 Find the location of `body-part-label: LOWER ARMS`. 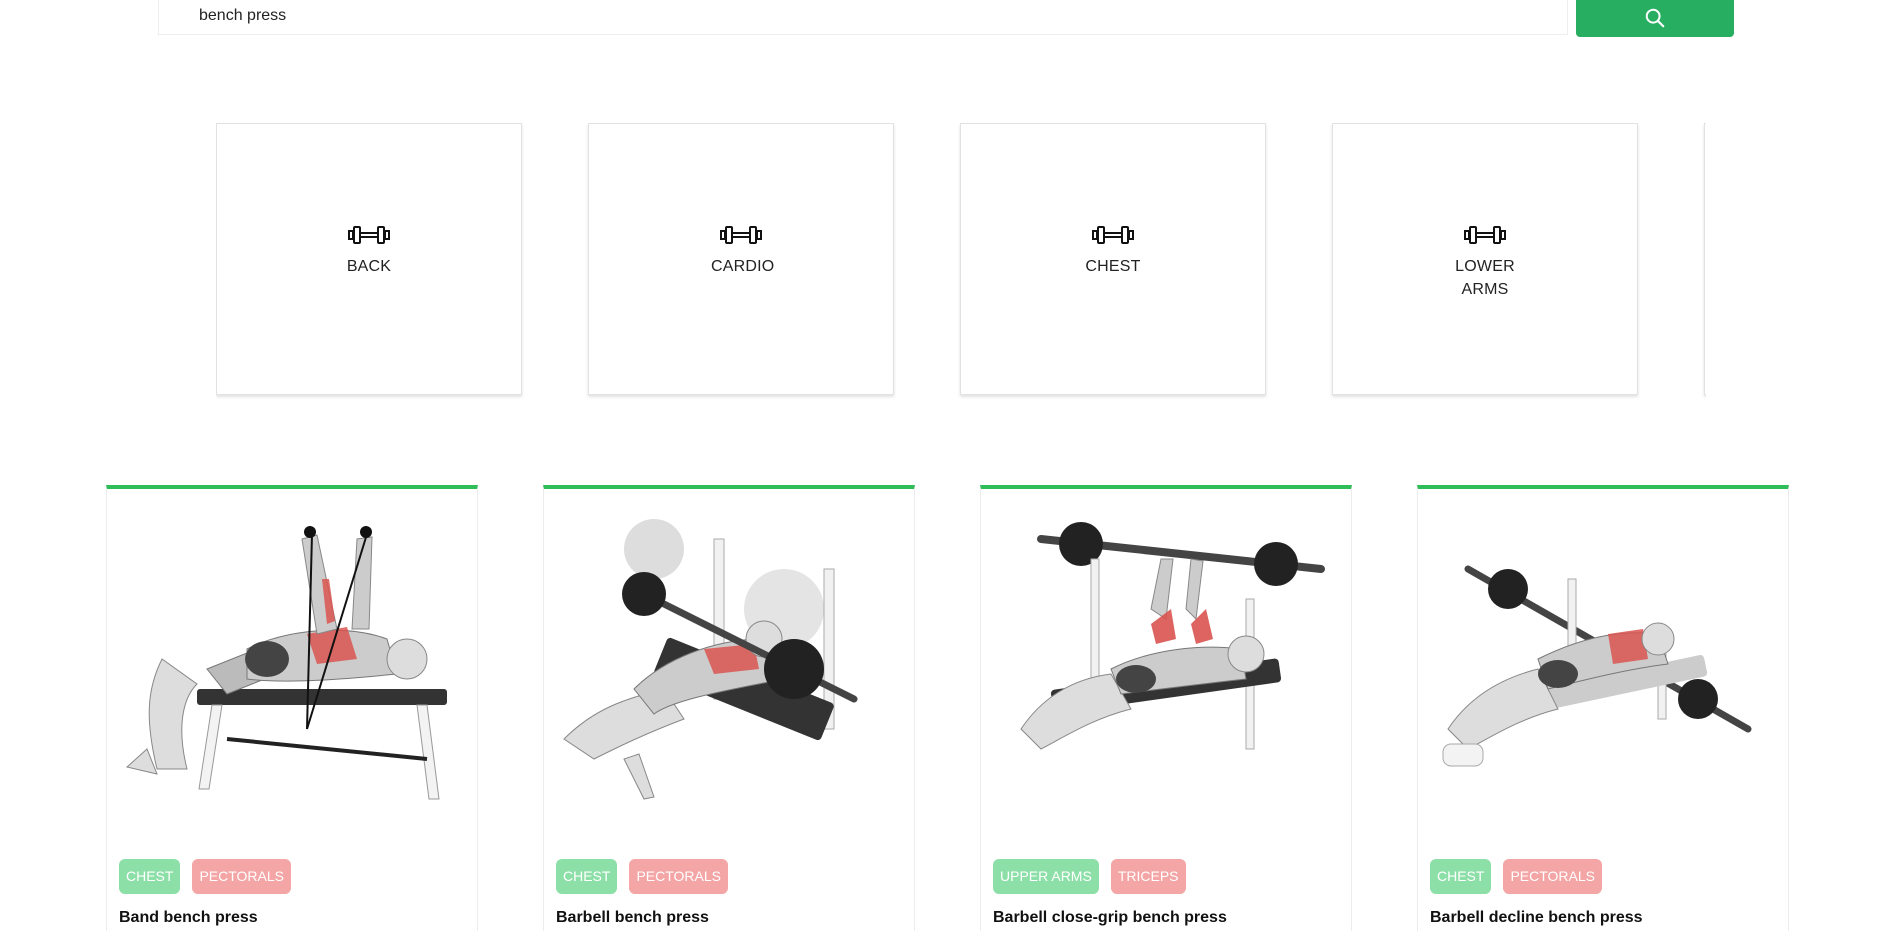

body-part-label: LOWER ARMS is located at coordinates (1485, 278).